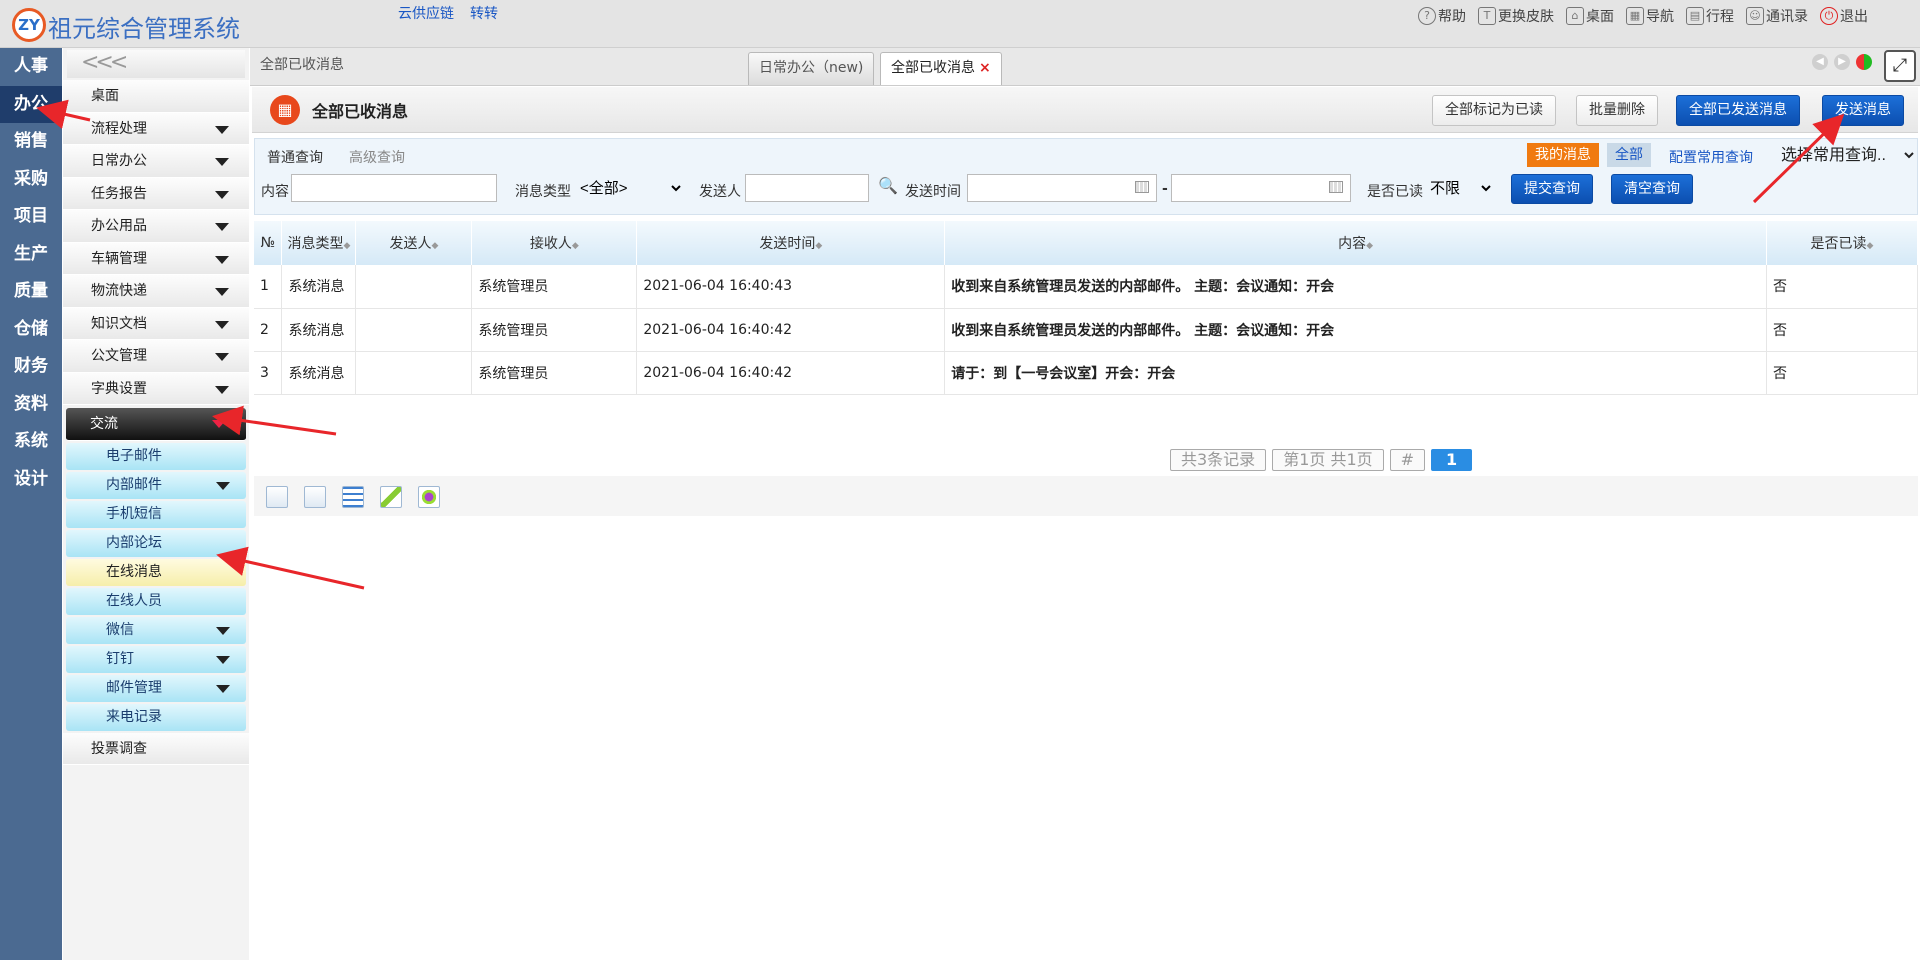  I want to click on submenu-item-call-log: 来电记录, so click(156, 717).